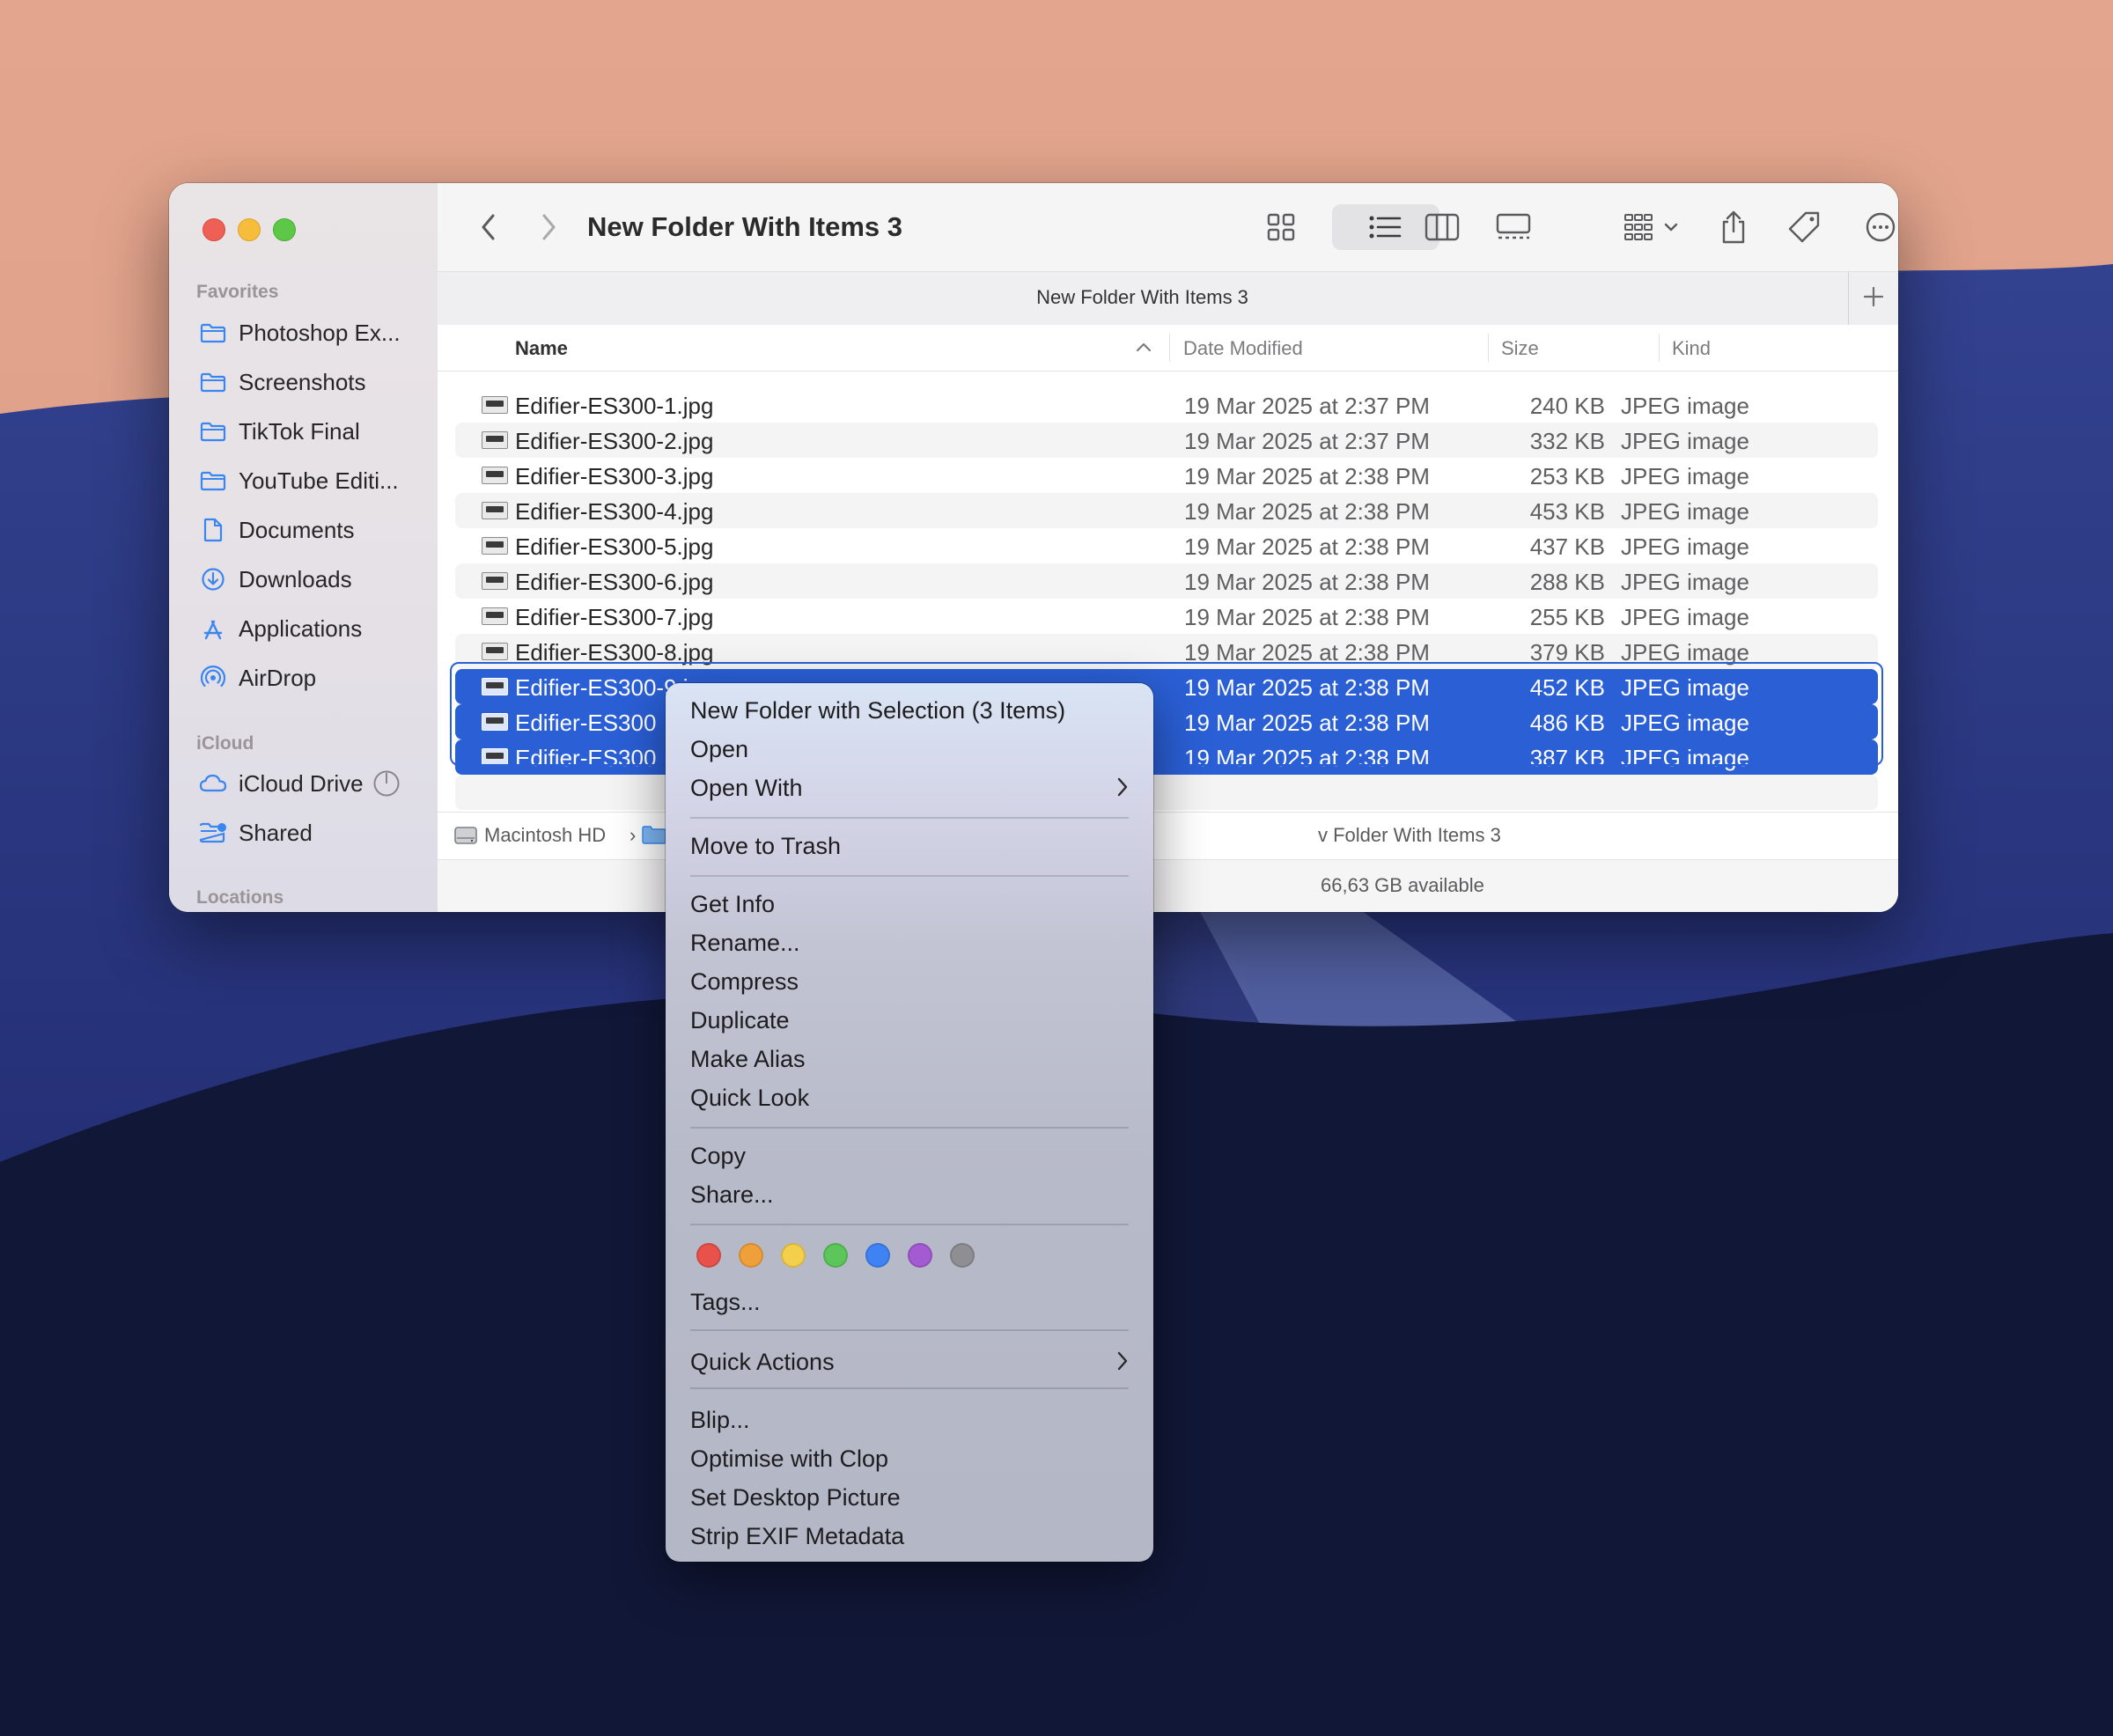  I want to click on menu-item-open: Open, so click(909, 750).